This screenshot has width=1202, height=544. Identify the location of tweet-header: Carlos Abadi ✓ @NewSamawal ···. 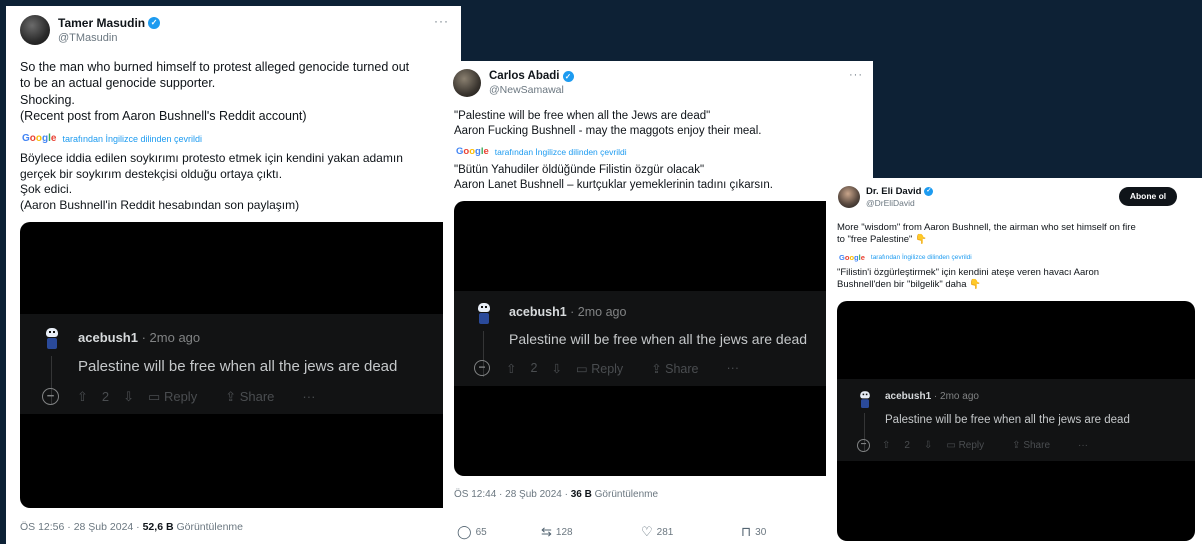
(658, 79).